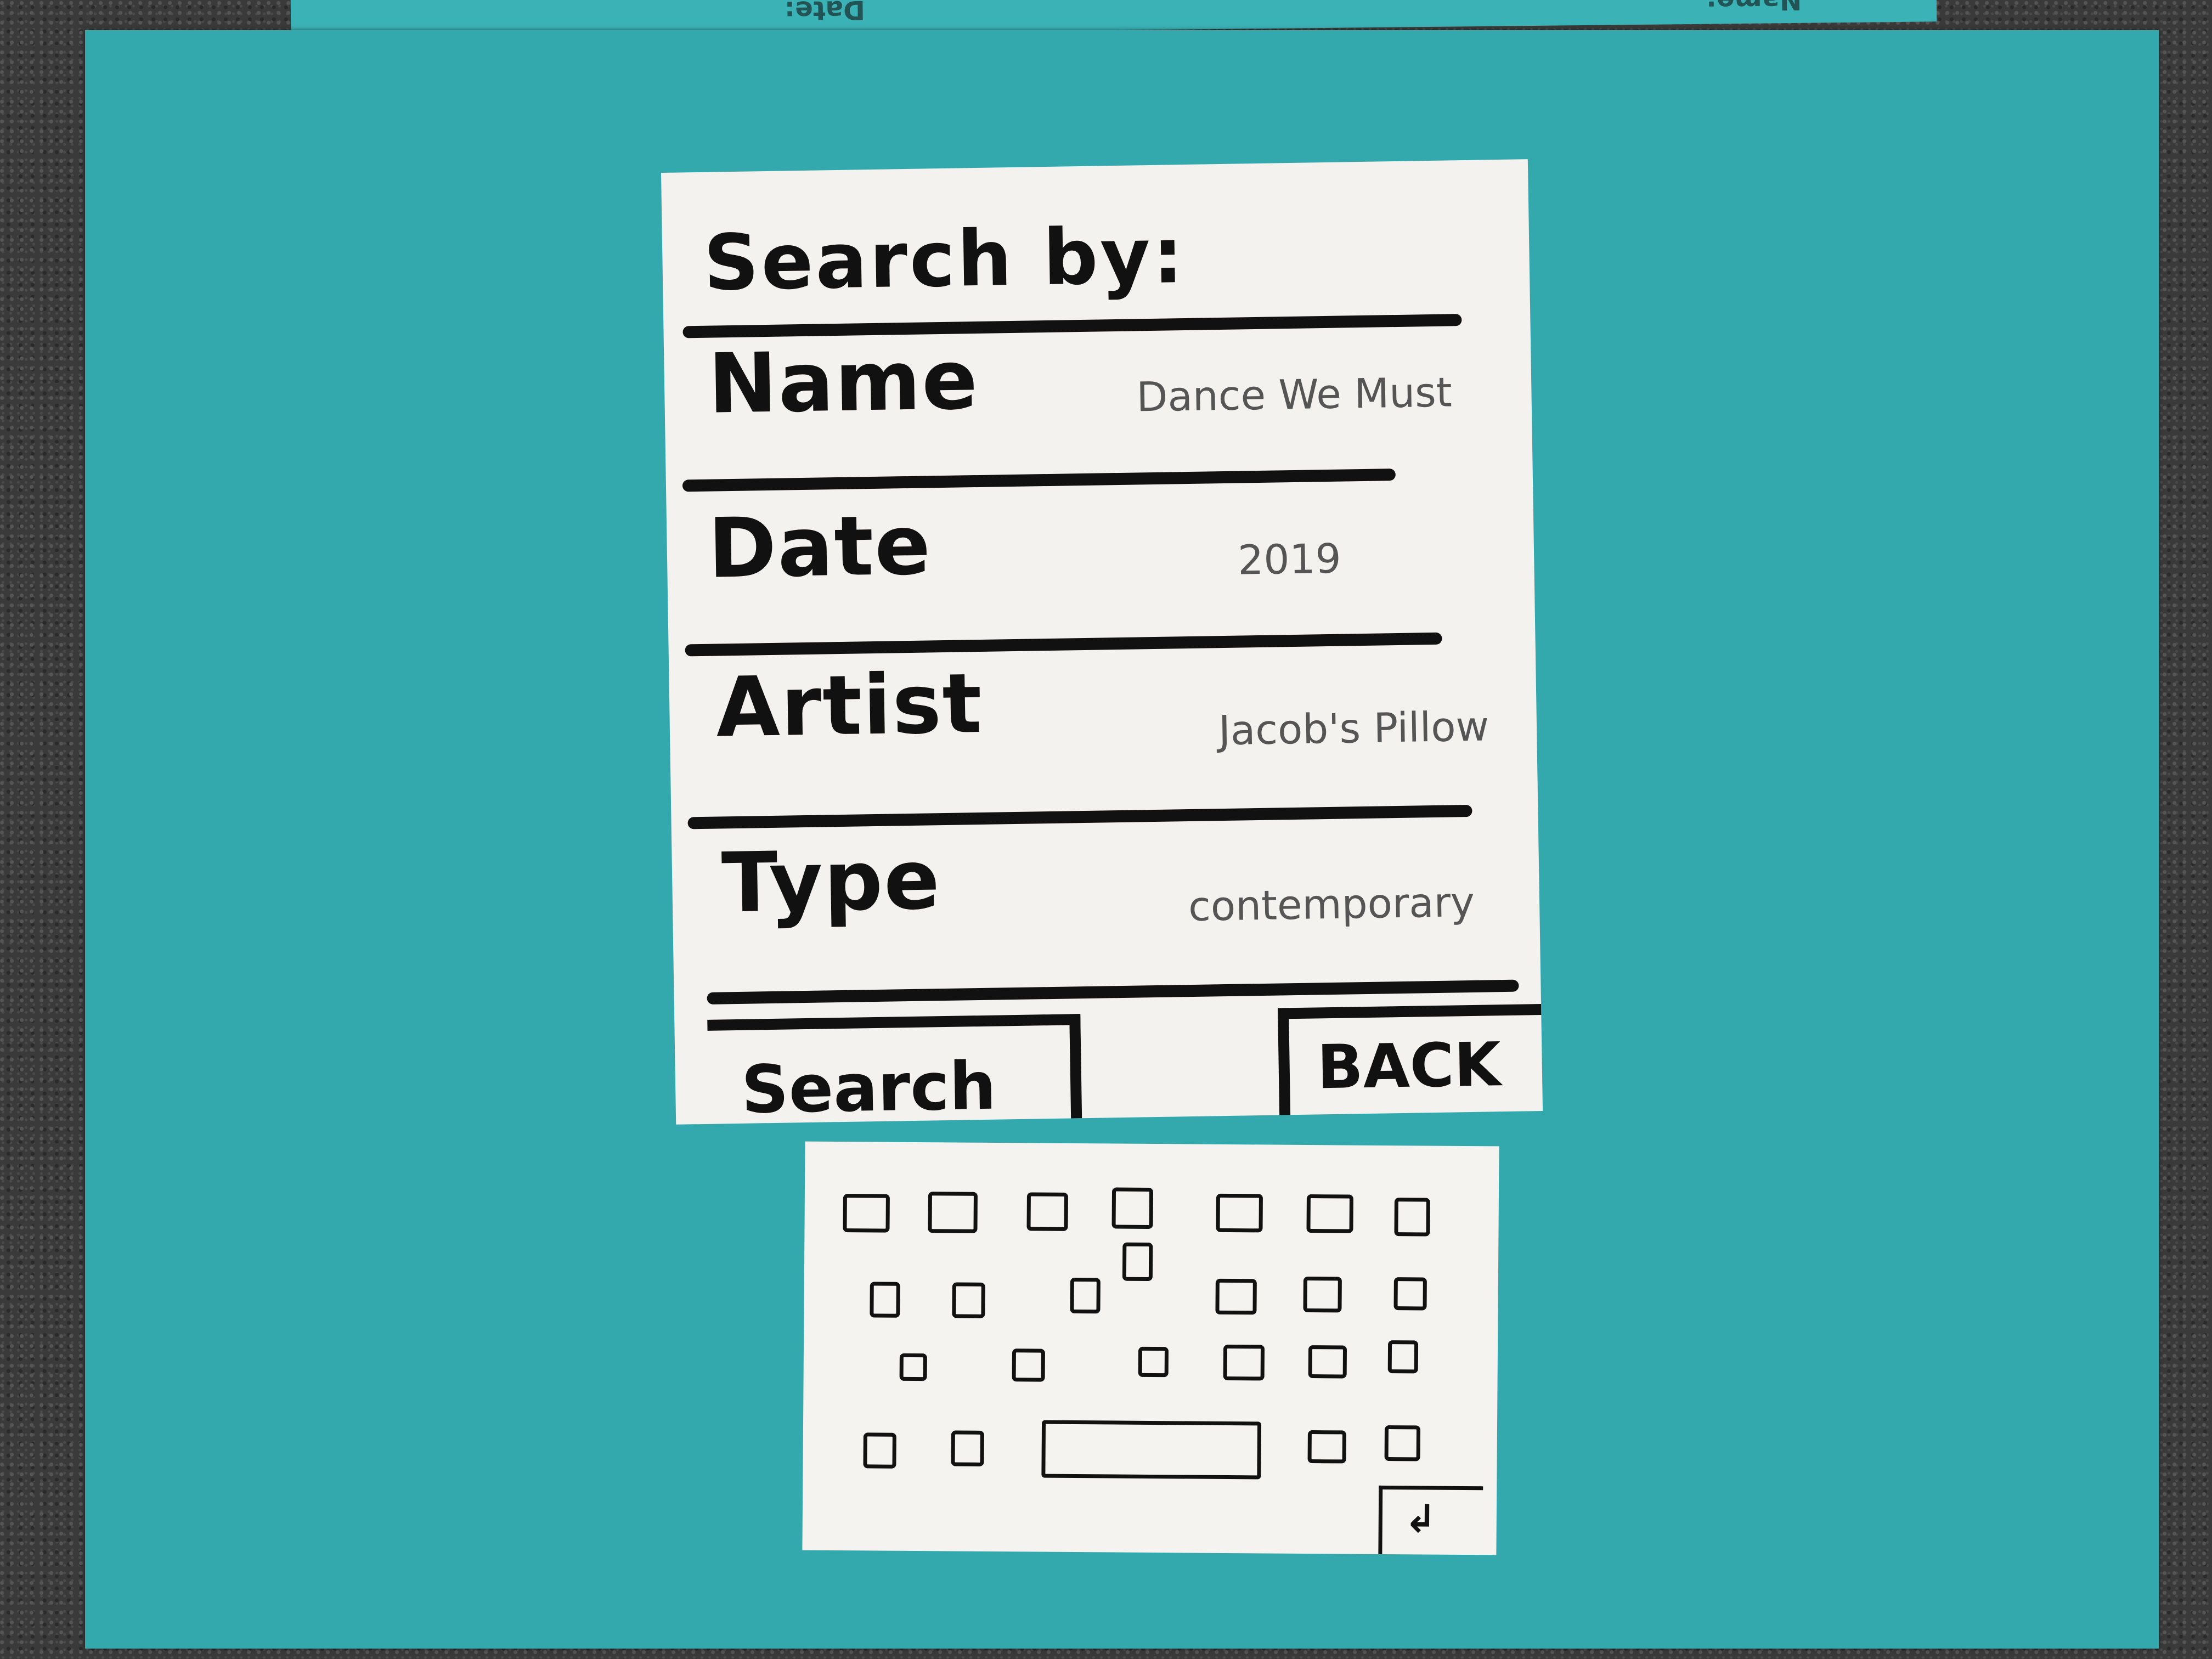 This screenshot has width=2212, height=1659. I want to click on name-field-label: Name, so click(844, 382).